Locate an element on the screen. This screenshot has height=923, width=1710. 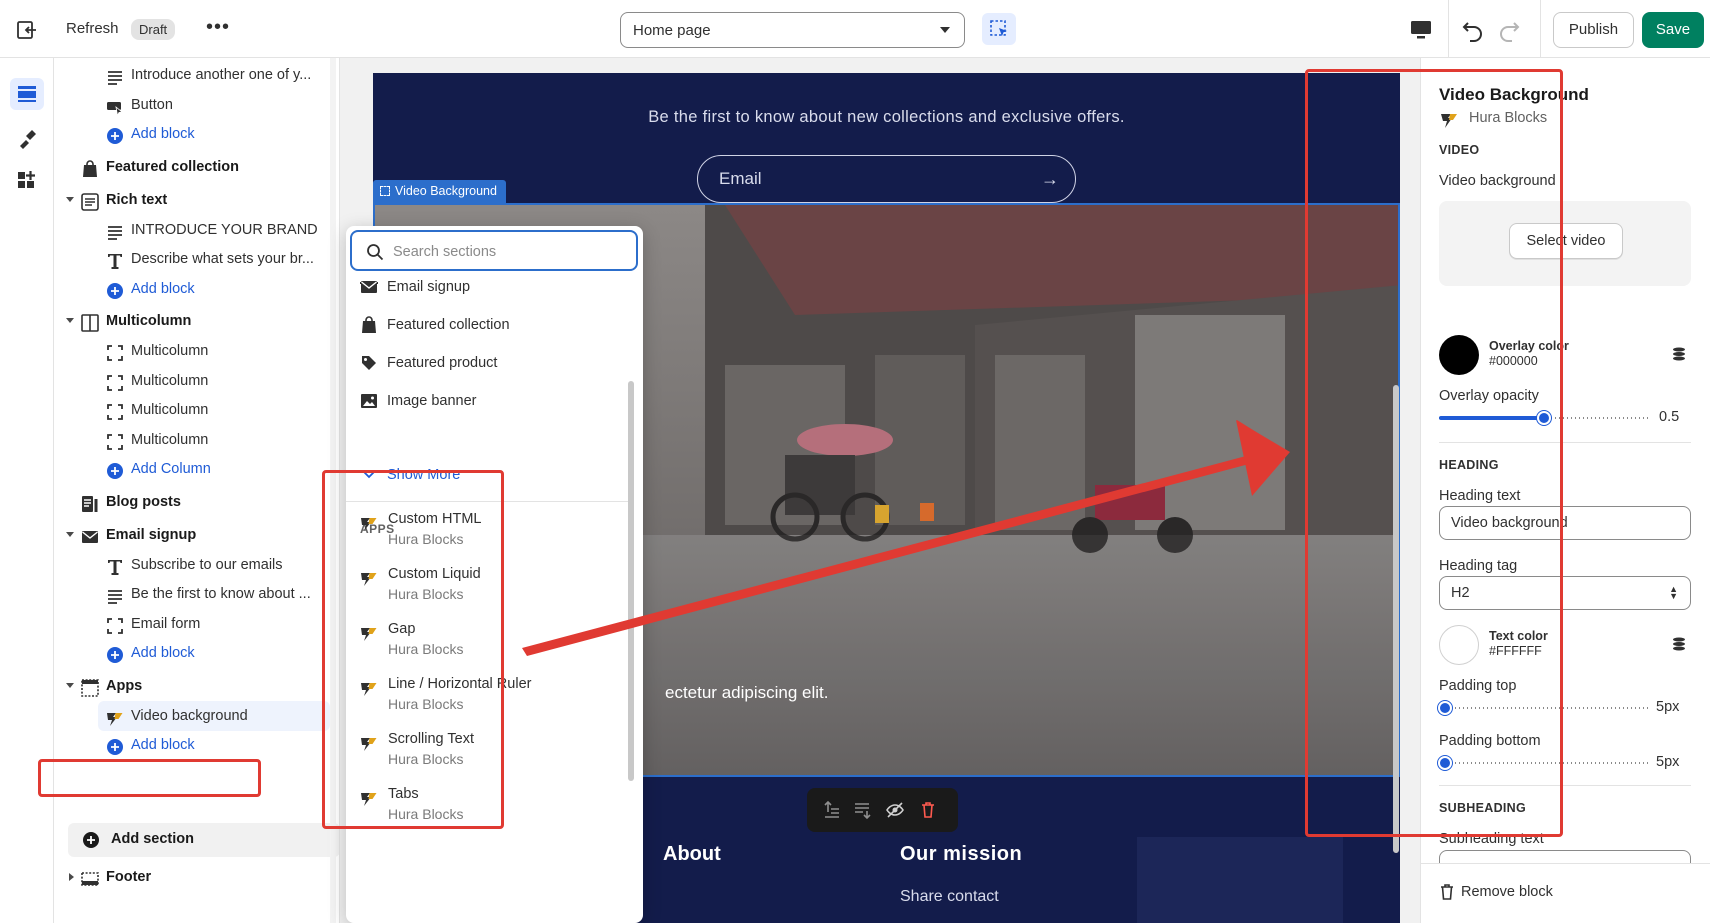
section-footer: Footer is located at coordinates (192, 877).